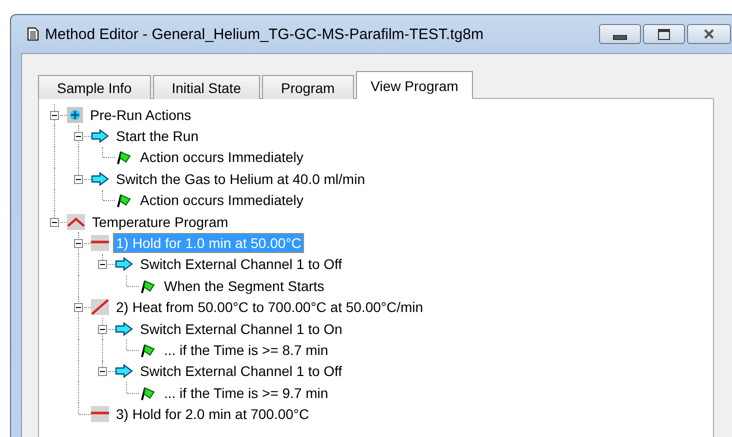 The image size is (732, 437). What do you see at coordinates (33, 34) in the screenshot?
I see `document-icon` at bounding box center [33, 34].